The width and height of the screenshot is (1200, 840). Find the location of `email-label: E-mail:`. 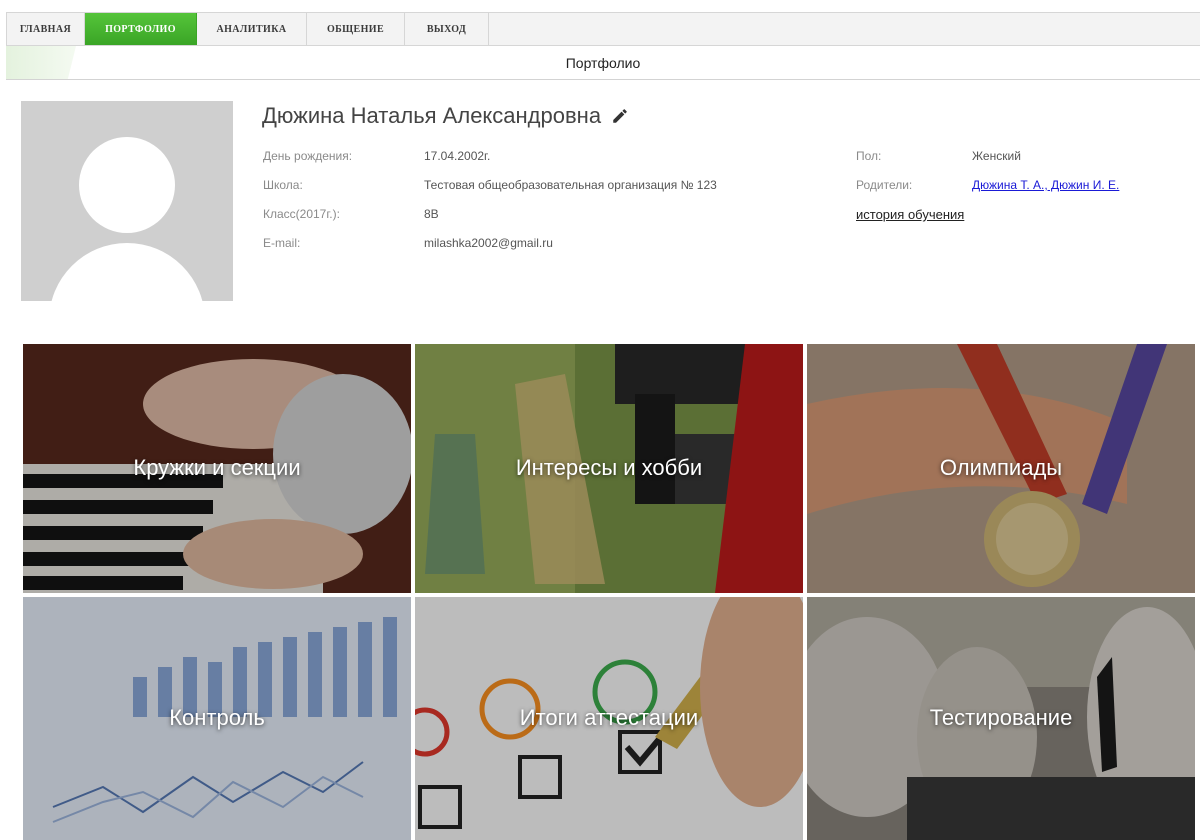

email-label: E-mail: is located at coordinates (282, 243).